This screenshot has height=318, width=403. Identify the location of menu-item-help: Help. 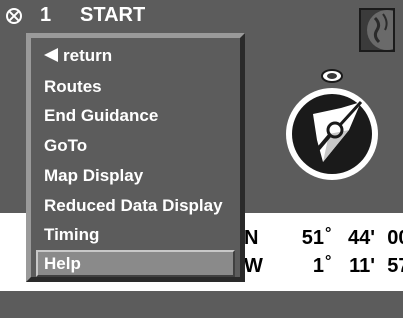
(135, 263).